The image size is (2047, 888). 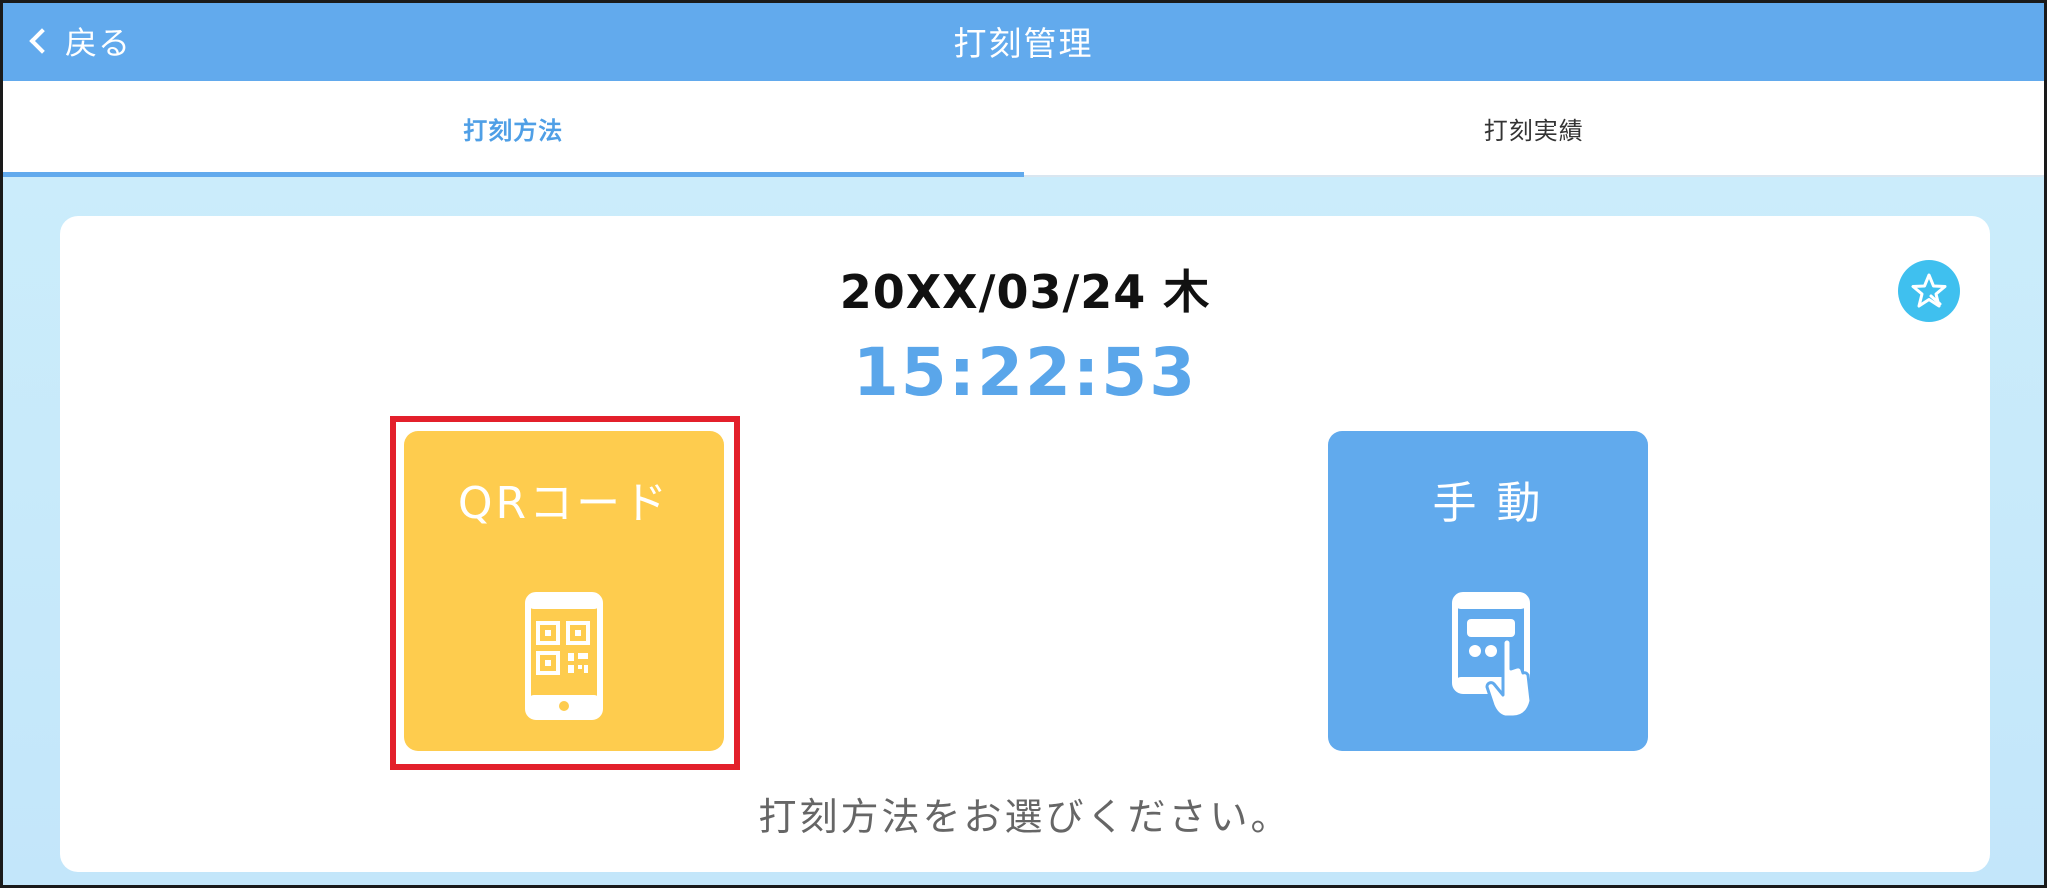 I want to click on tab-bar: 打刻方法 打刻実績, so click(x=1023, y=129).